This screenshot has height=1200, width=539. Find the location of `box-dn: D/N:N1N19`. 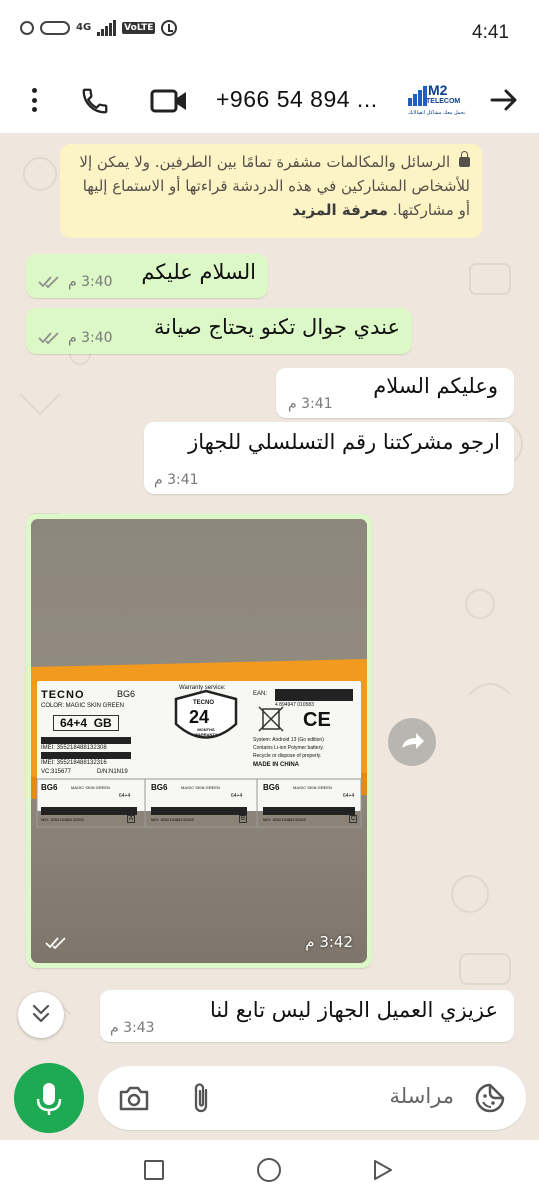

box-dn: D/N:N1N19 is located at coordinates (112, 772).